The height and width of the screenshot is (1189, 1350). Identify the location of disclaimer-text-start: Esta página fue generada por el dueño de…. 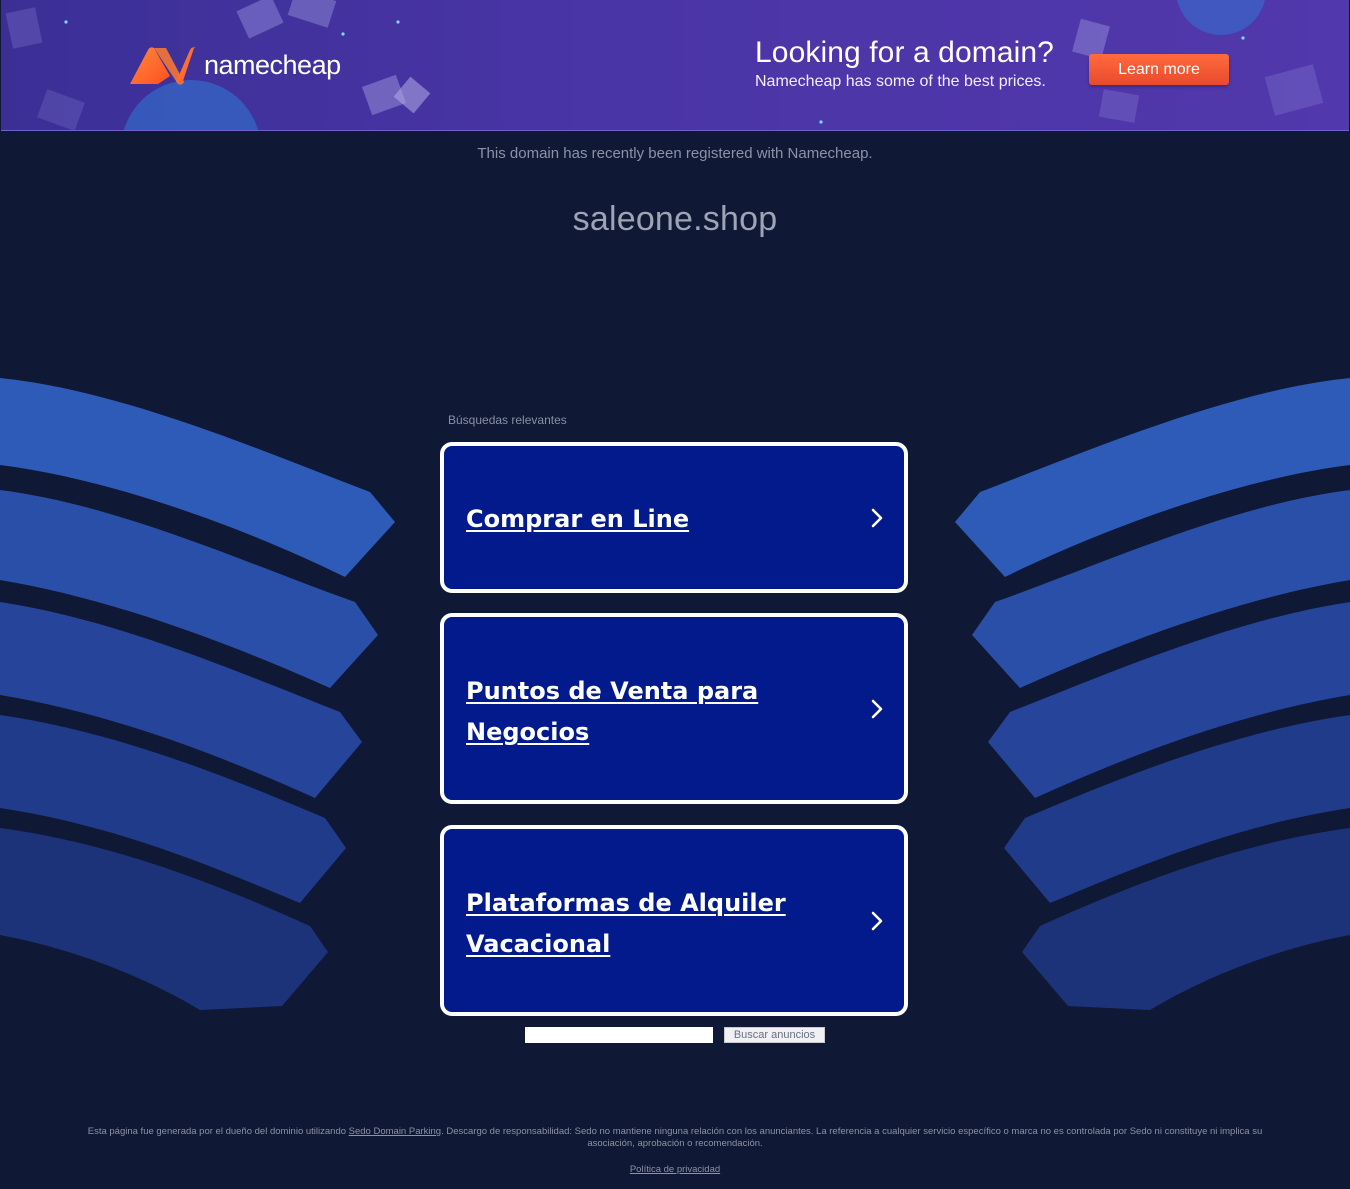
(218, 1131).